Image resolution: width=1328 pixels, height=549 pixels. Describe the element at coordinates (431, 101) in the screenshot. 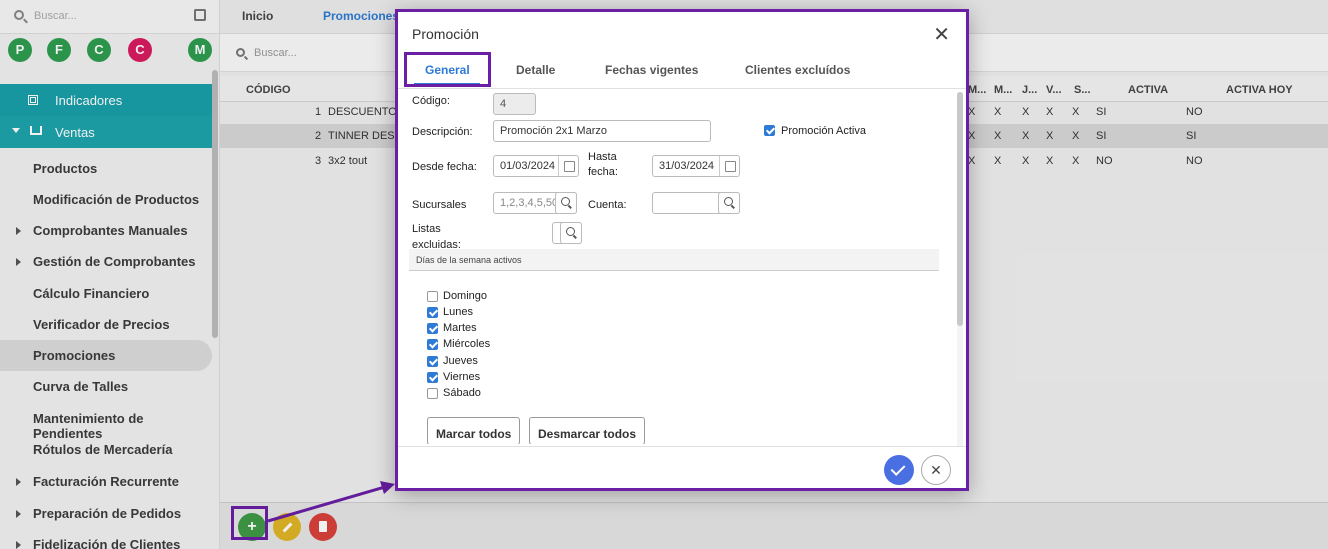

I see `codigo-label: Código:` at that location.